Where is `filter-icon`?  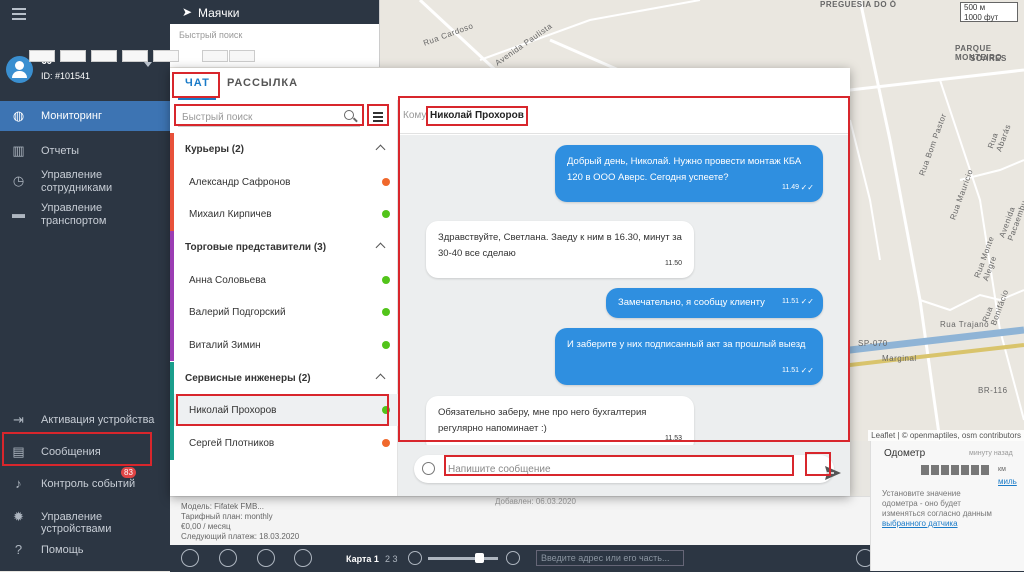 filter-icon is located at coordinates (215, 56).